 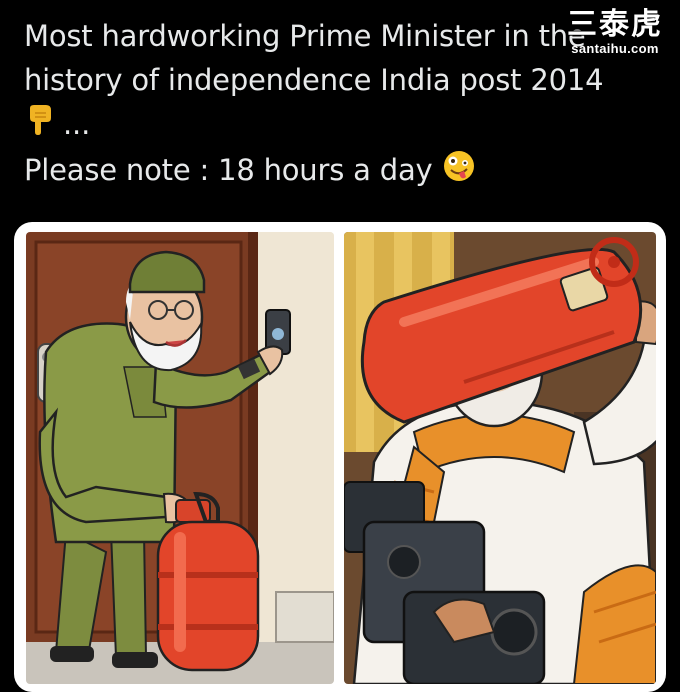 What do you see at coordinates (39, 126) in the screenshot?
I see `pointing-down-hand-icon` at bounding box center [39, 126].